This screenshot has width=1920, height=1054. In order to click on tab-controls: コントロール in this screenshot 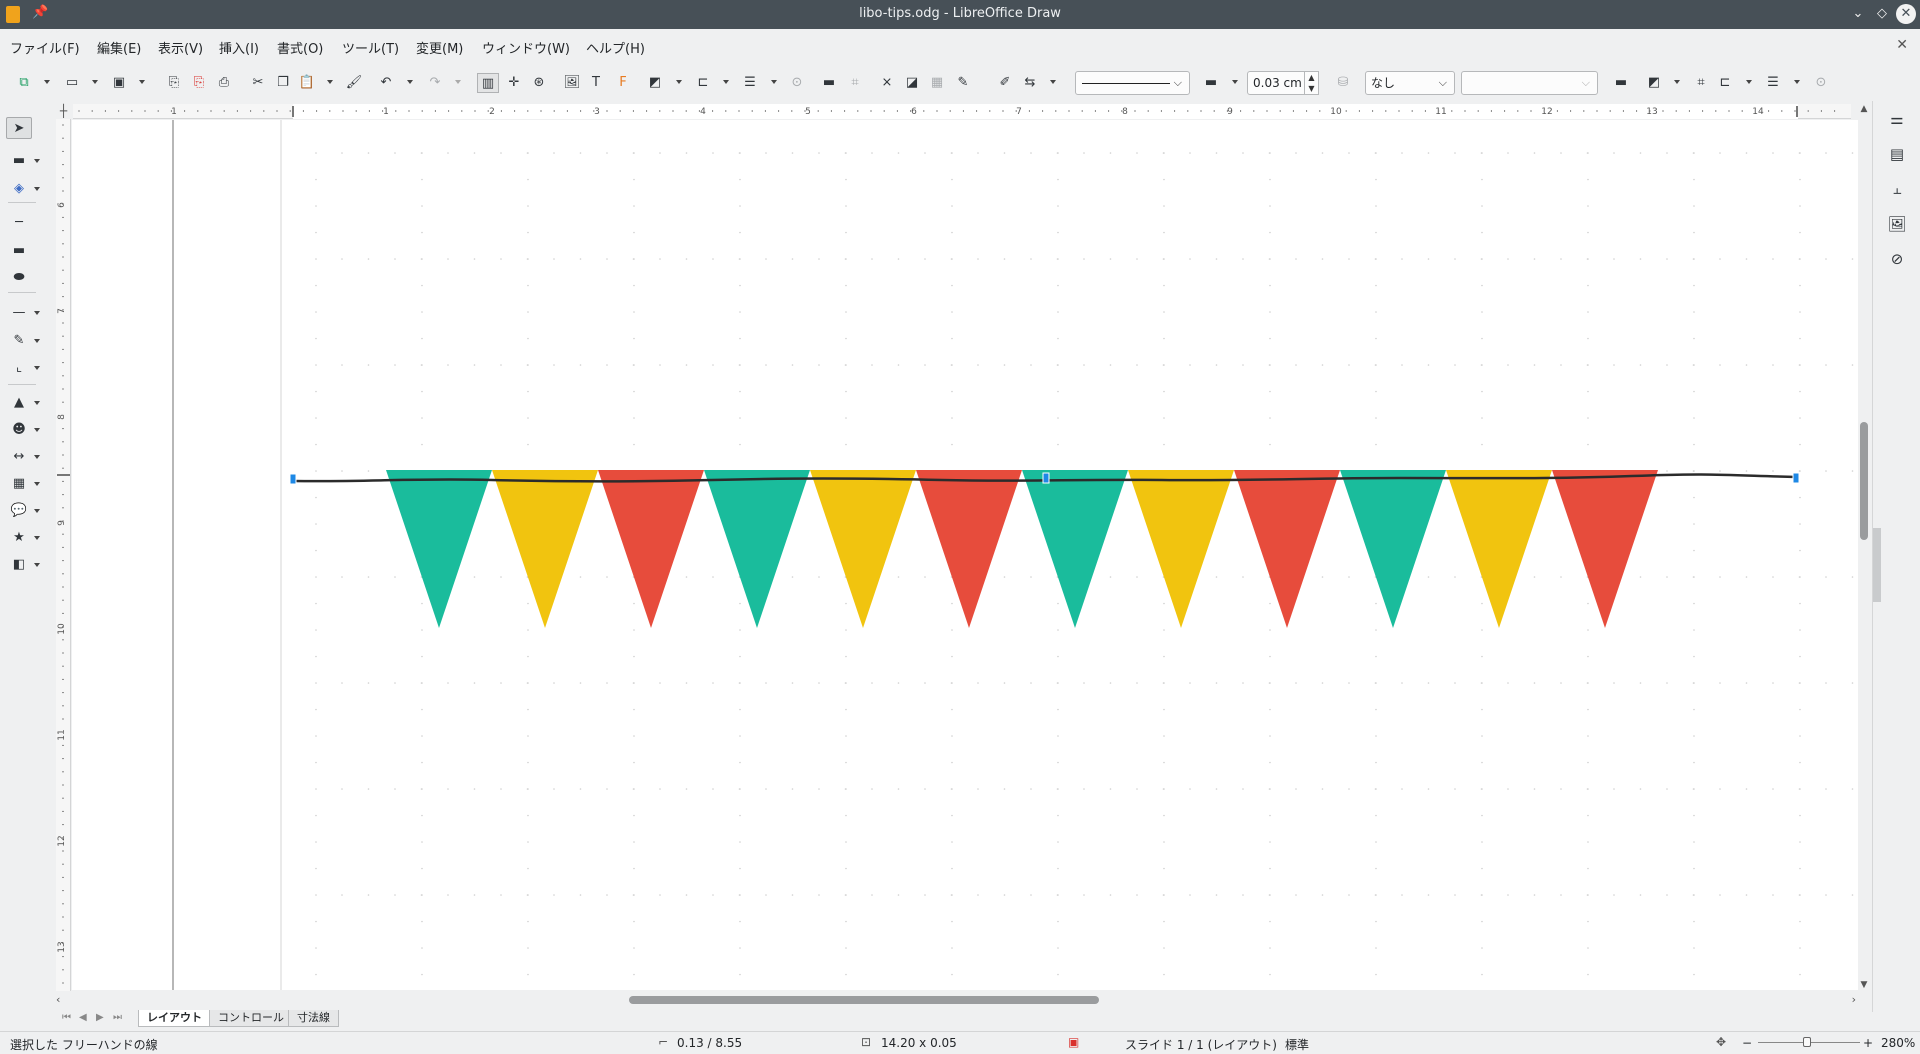, I will do `click(251, 1018)`.